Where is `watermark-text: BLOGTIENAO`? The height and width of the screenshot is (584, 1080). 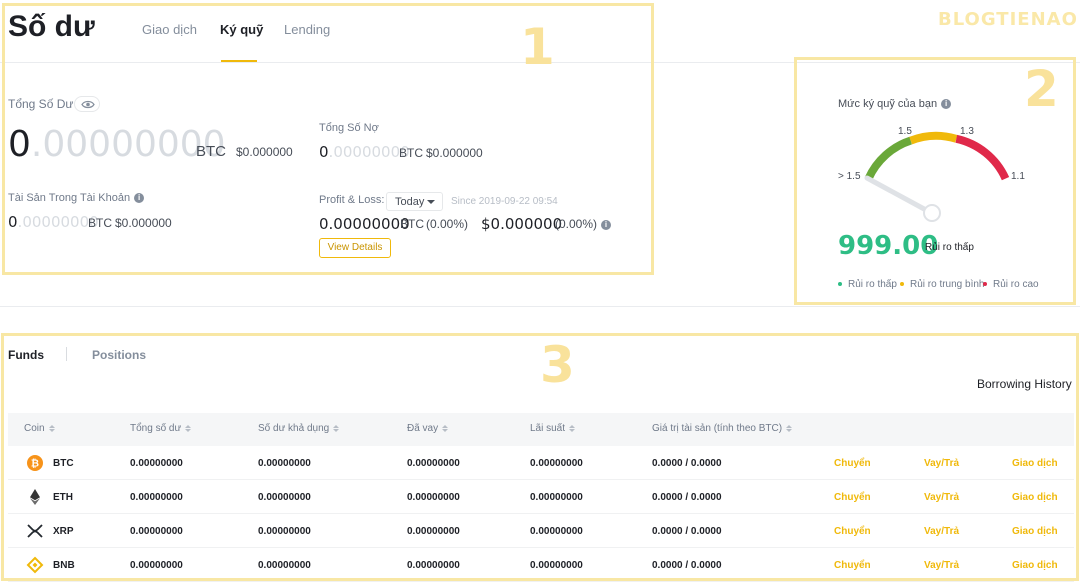 watermark-text: BLOGTIENAO is located at coordinates (1008, 19).